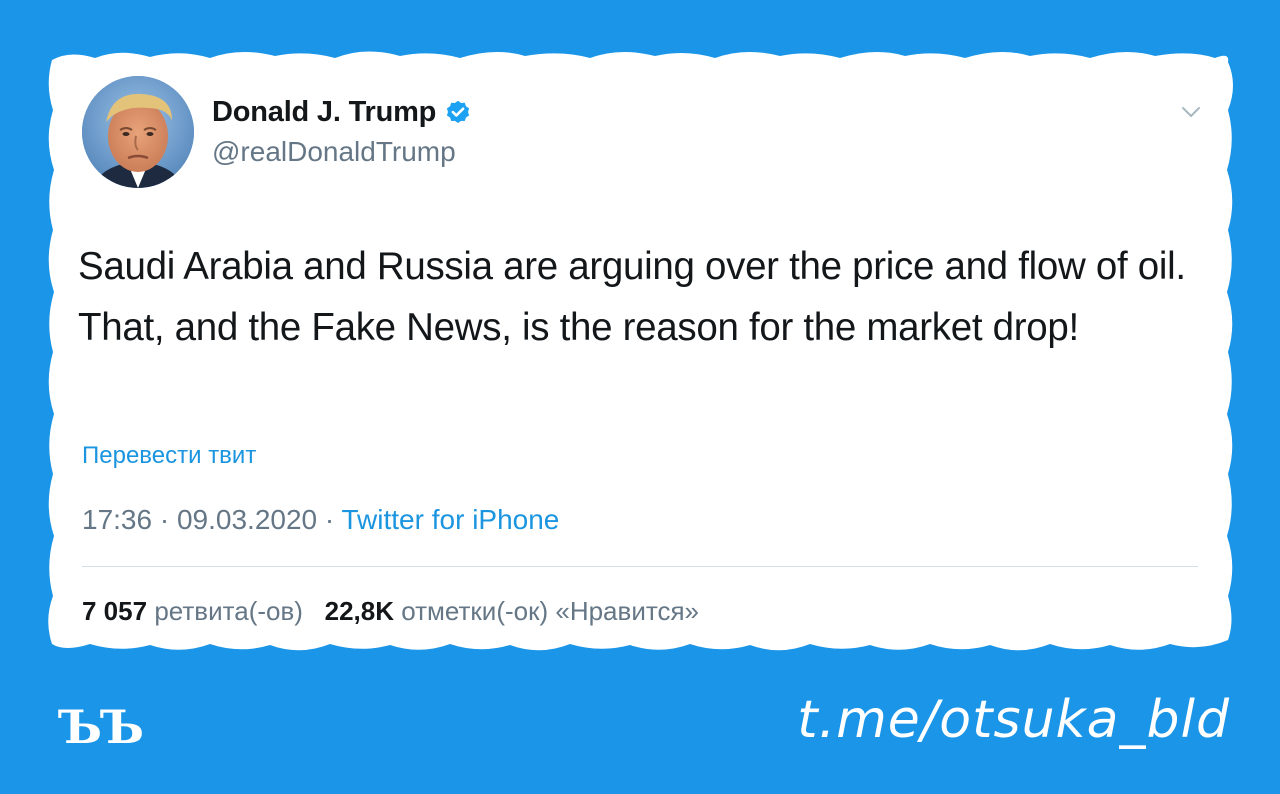 The image size is (1280, 794). Describe the element at coordinates (169, 456) in the screenshot. I see `translate-tweet-link: Перевести твит` at that location.